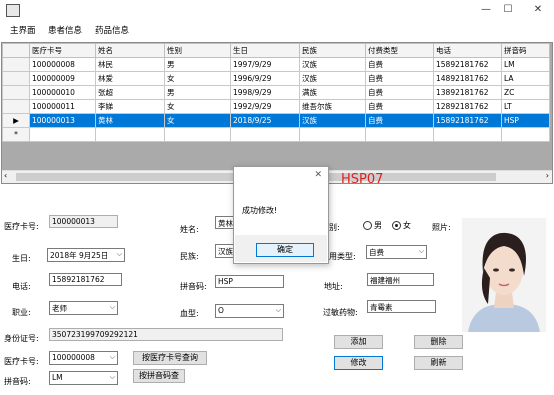  What do you see at coordinates (5, 175) in the screenshot?
I see `scroll-left-icon: ‹` at bounding box center [5, 175].